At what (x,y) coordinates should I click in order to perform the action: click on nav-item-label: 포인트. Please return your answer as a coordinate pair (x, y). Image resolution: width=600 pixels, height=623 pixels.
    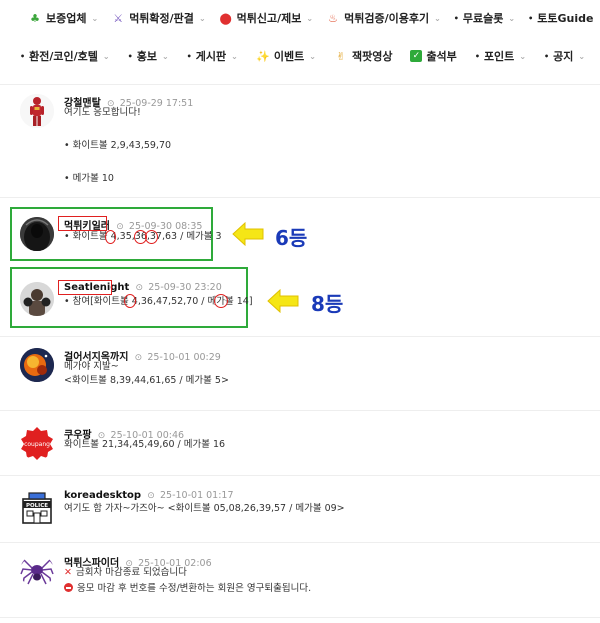
    Looking at the image, I should click on (499, 56).